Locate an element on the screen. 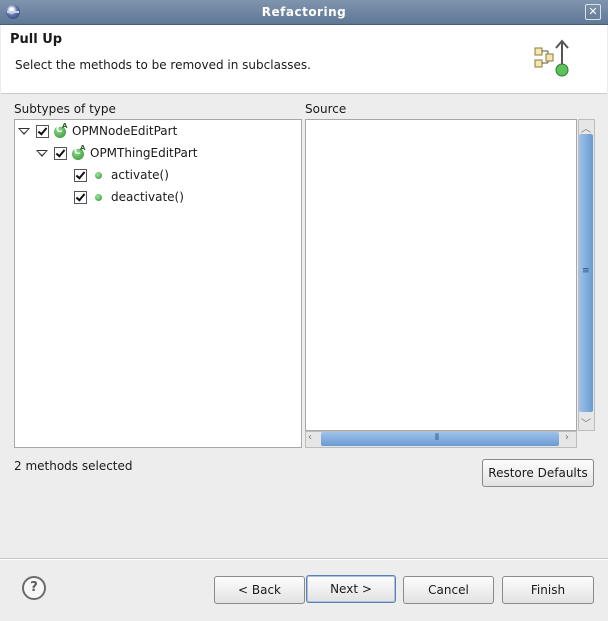 The image size is (608, 621). scroll-down-icon: ﹀ is located at coordinates (586, 422).